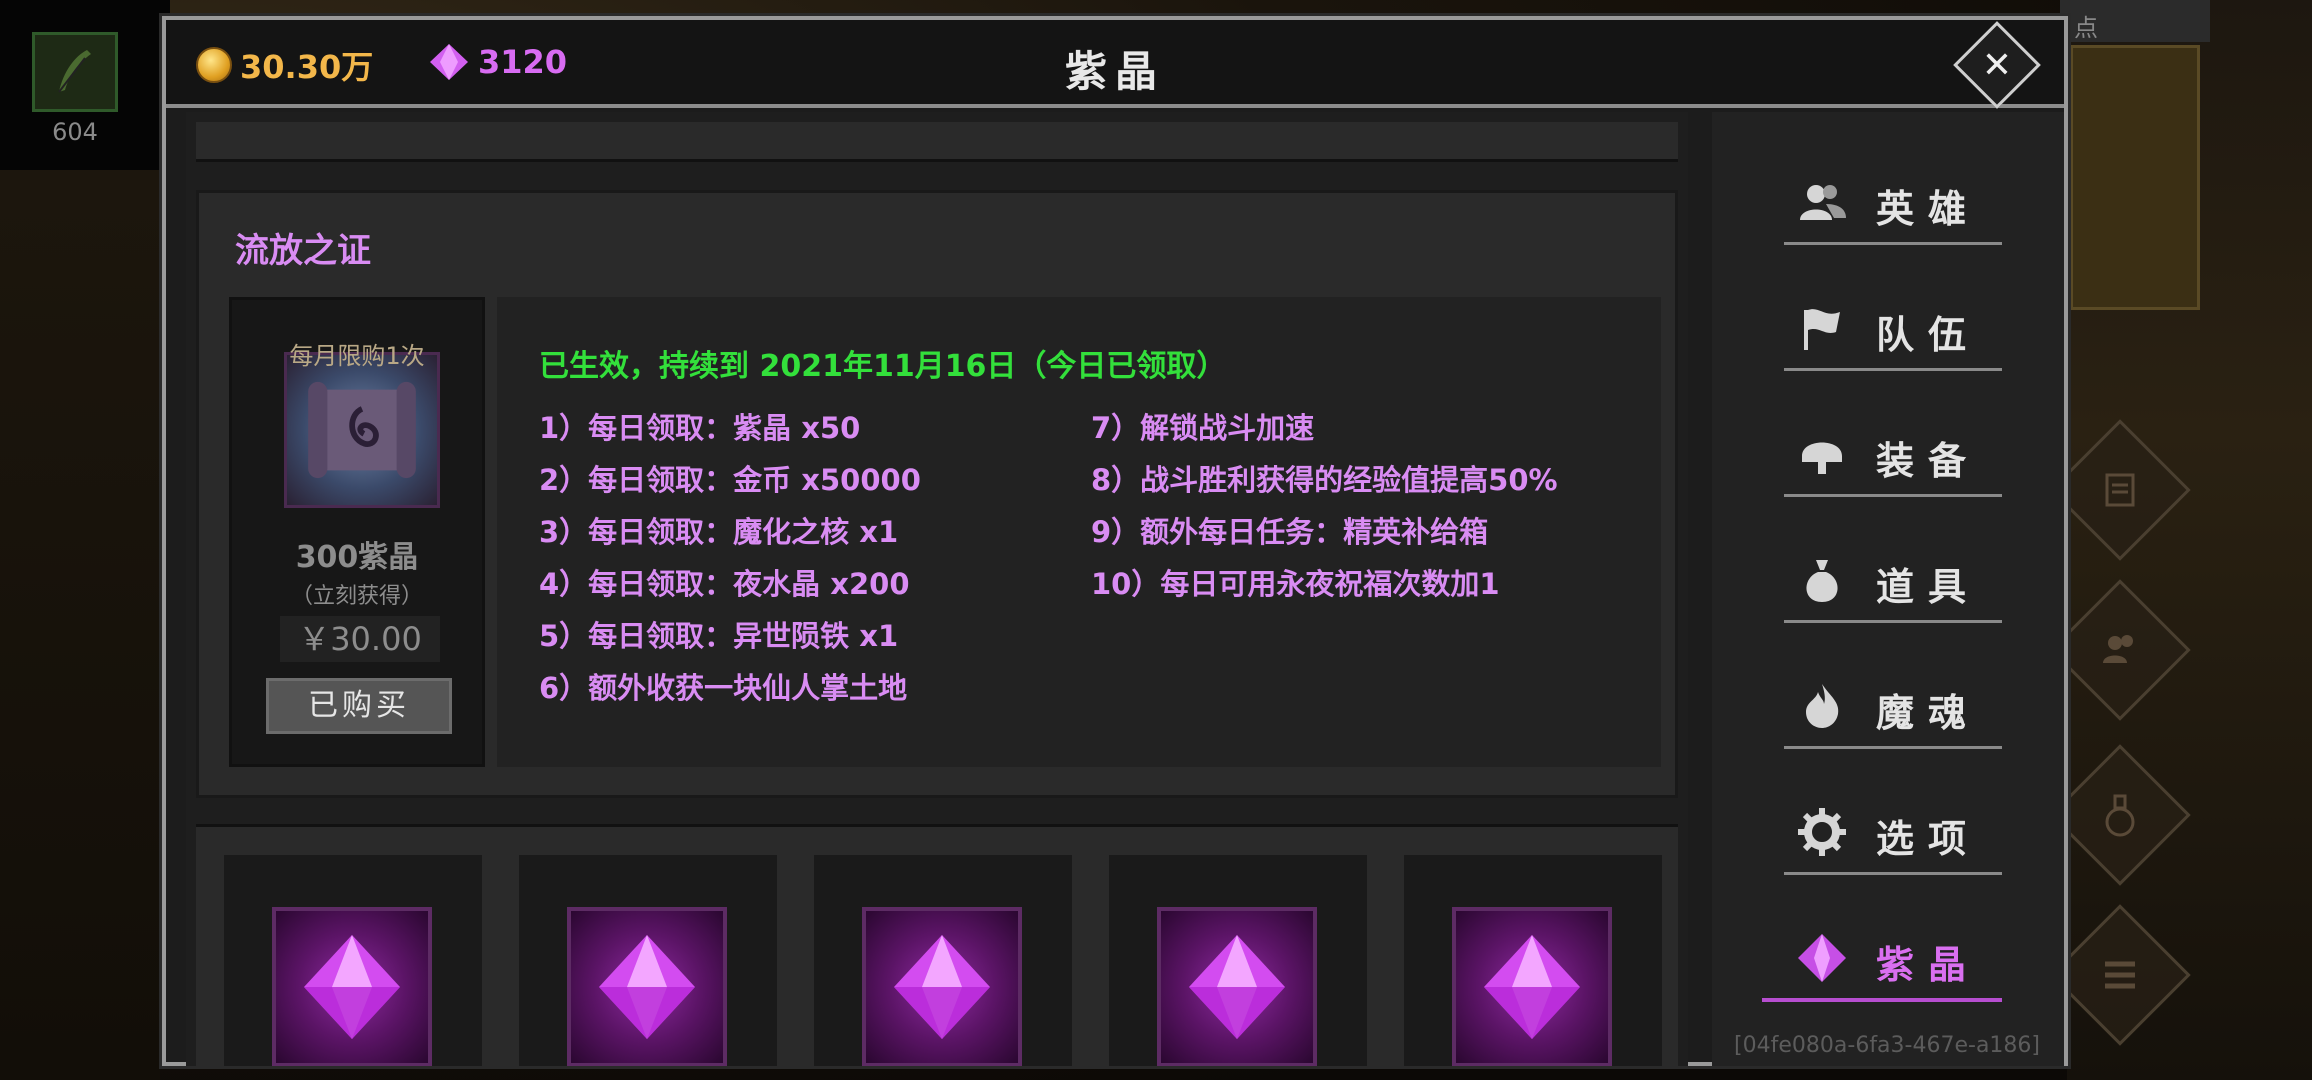 The image size is (2312, 1080). I want to click on sidebar-item-team: 队伍, so click(1893, 333).